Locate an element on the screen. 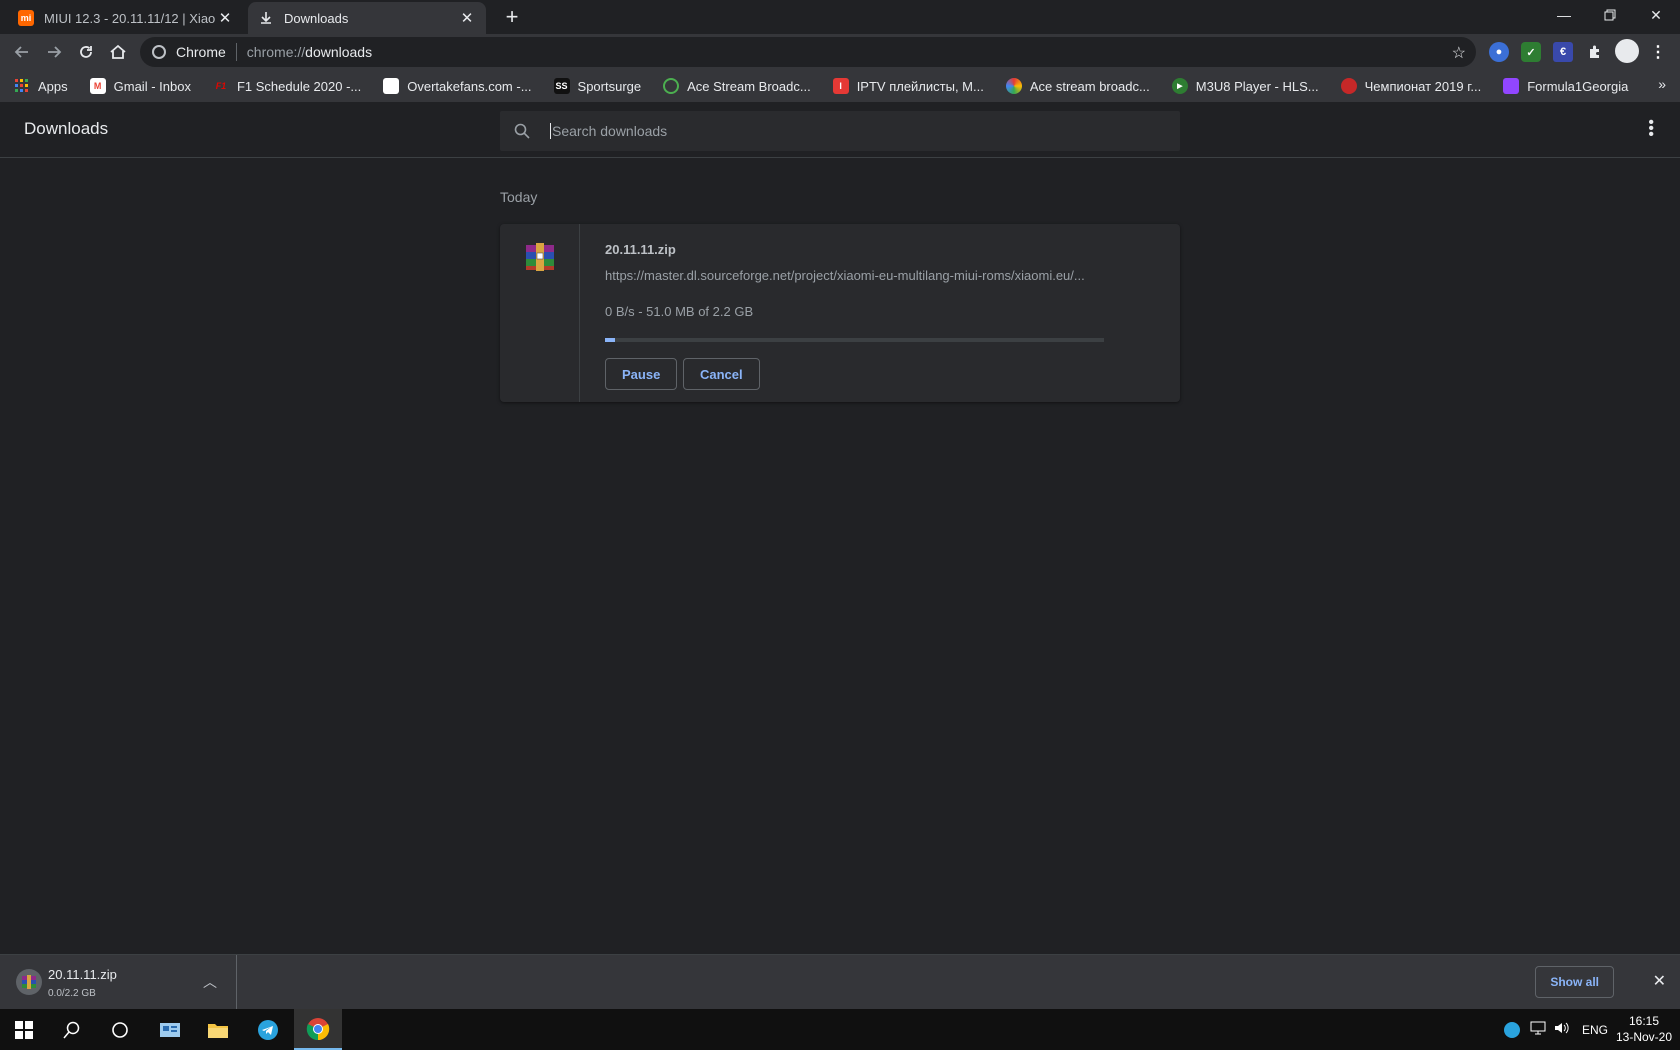 The height and width of the screenshot is (1050, 1680). clock: 16:15 13-Nov-20 is located at coordinates (1644, 1029).